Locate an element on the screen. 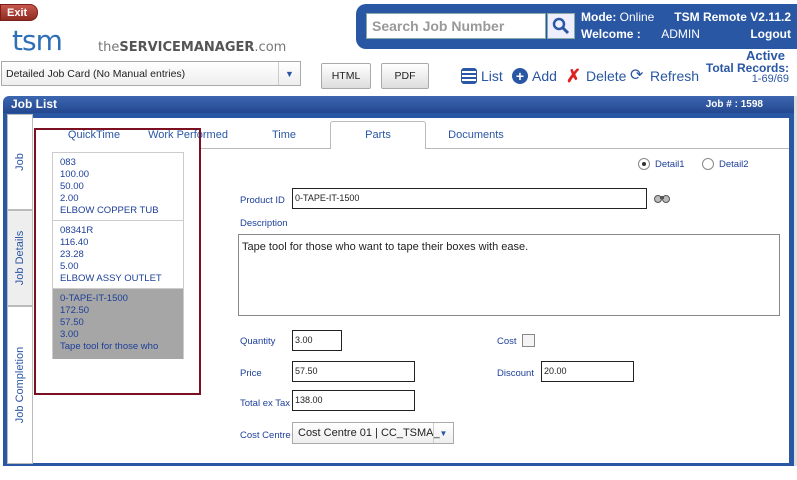 Image resolution: width=797 pixels, height=480 pixels. search-button is located at coordinates (561, 26).